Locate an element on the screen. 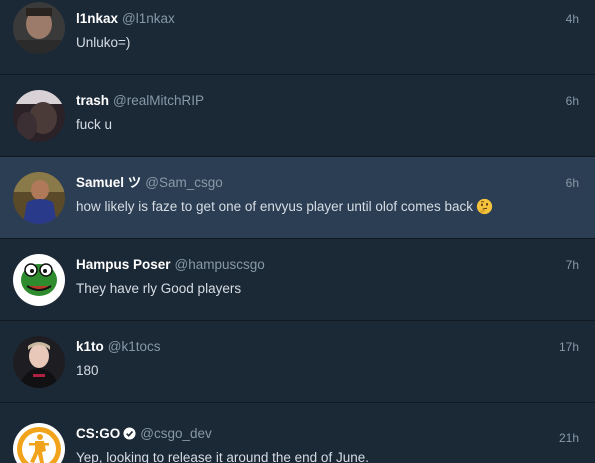 The width and height of the screenshot is (595, 463). tweet-text: They have rly Good players is located at coordinates (159, 288).